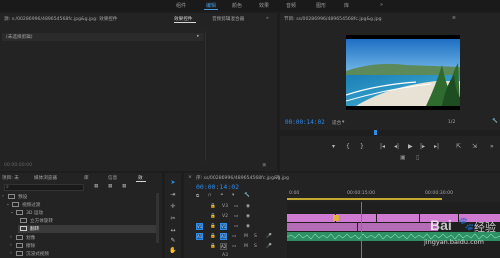  What do you see at coordinates (223, 226) in the screenshot?
I see `track-target-v1: V1` at bounding box center [223, 226].